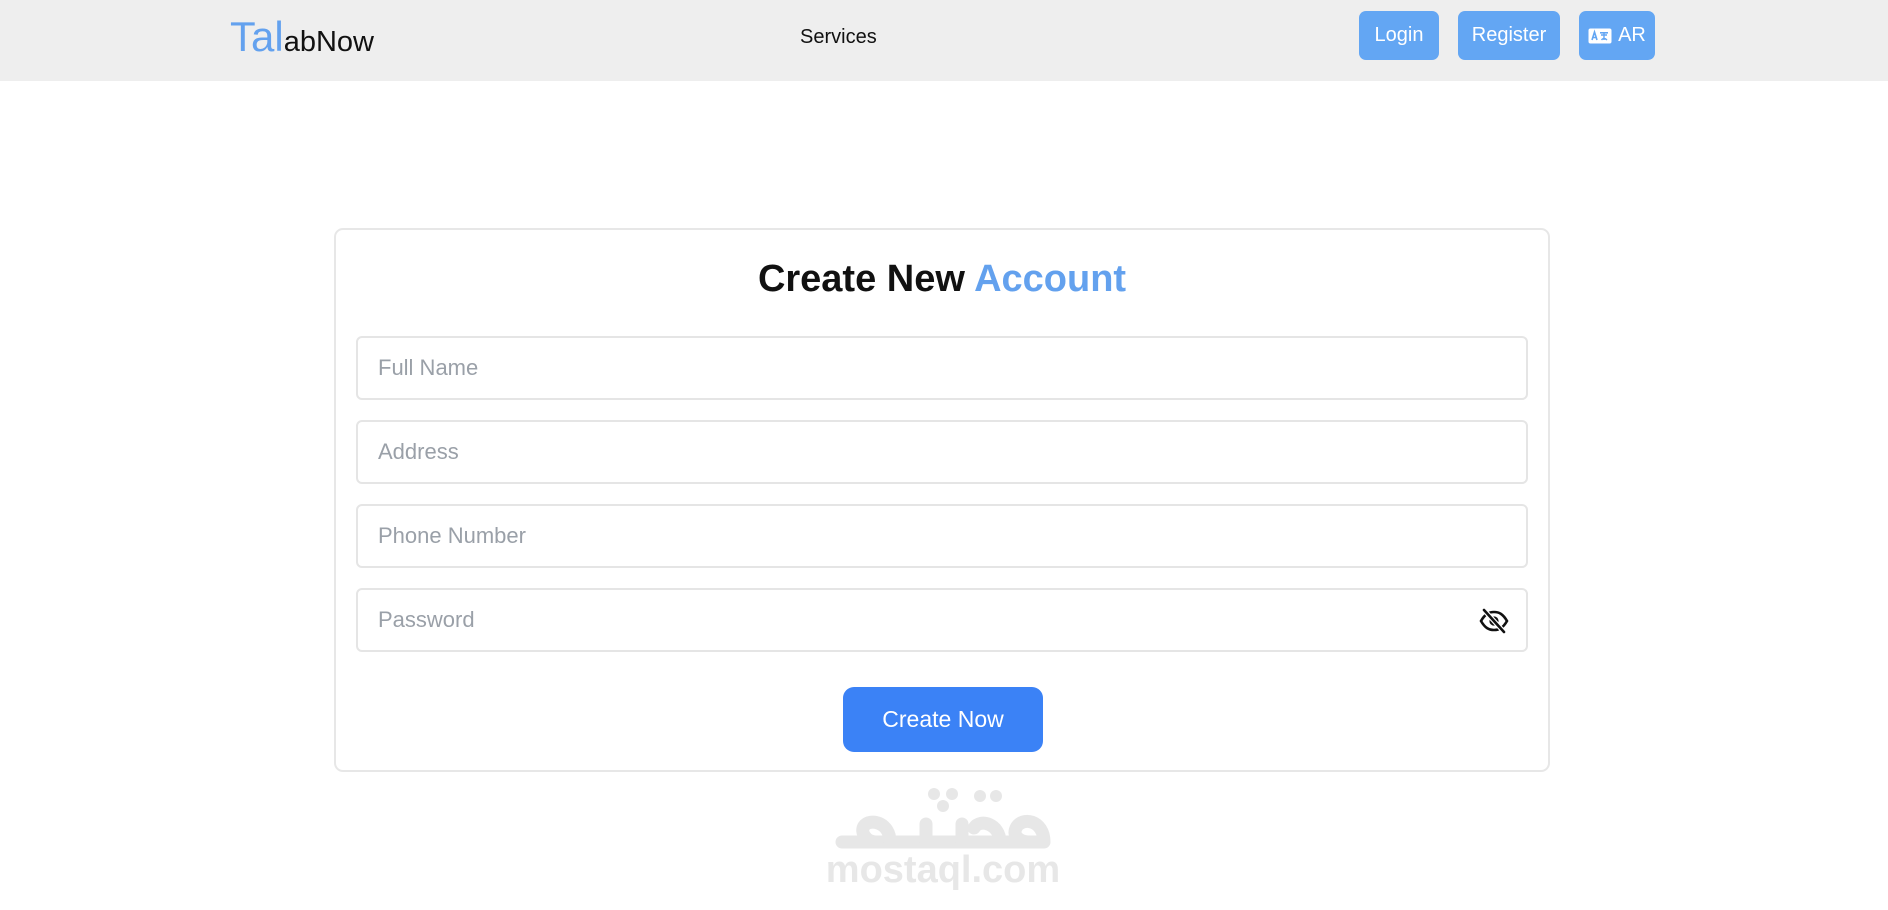  Describe the element at coordinates (944, 40) in the screenshot. I see `navbar: TalabNow Services Login Register AR` at that location.